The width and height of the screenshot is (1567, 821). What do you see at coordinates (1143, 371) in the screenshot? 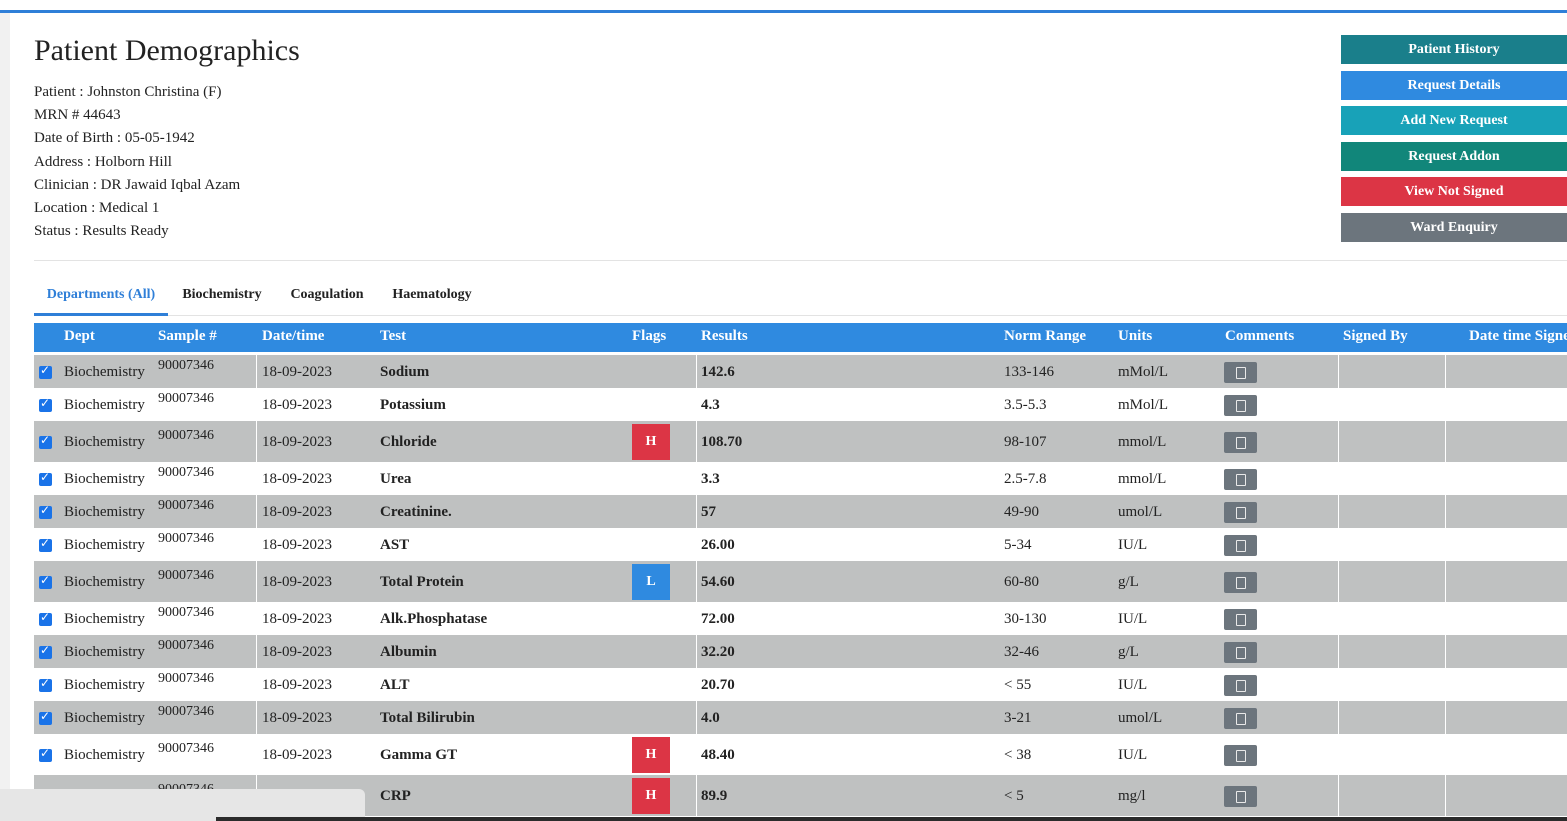
I see `units-cell: mMol/L` at bounding box center [1143, 371].